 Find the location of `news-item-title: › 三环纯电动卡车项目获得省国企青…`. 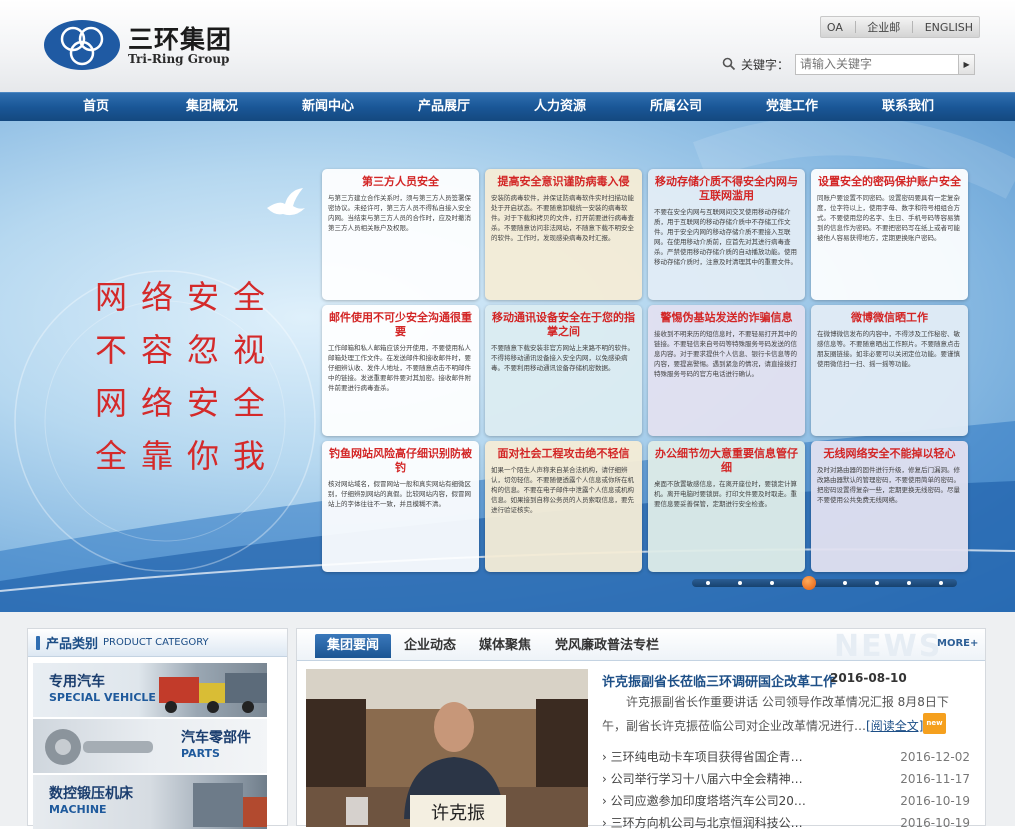

news-item-title: › 三环纯电动卡车项目获得省国企青… is located at coordinates (702, 757).